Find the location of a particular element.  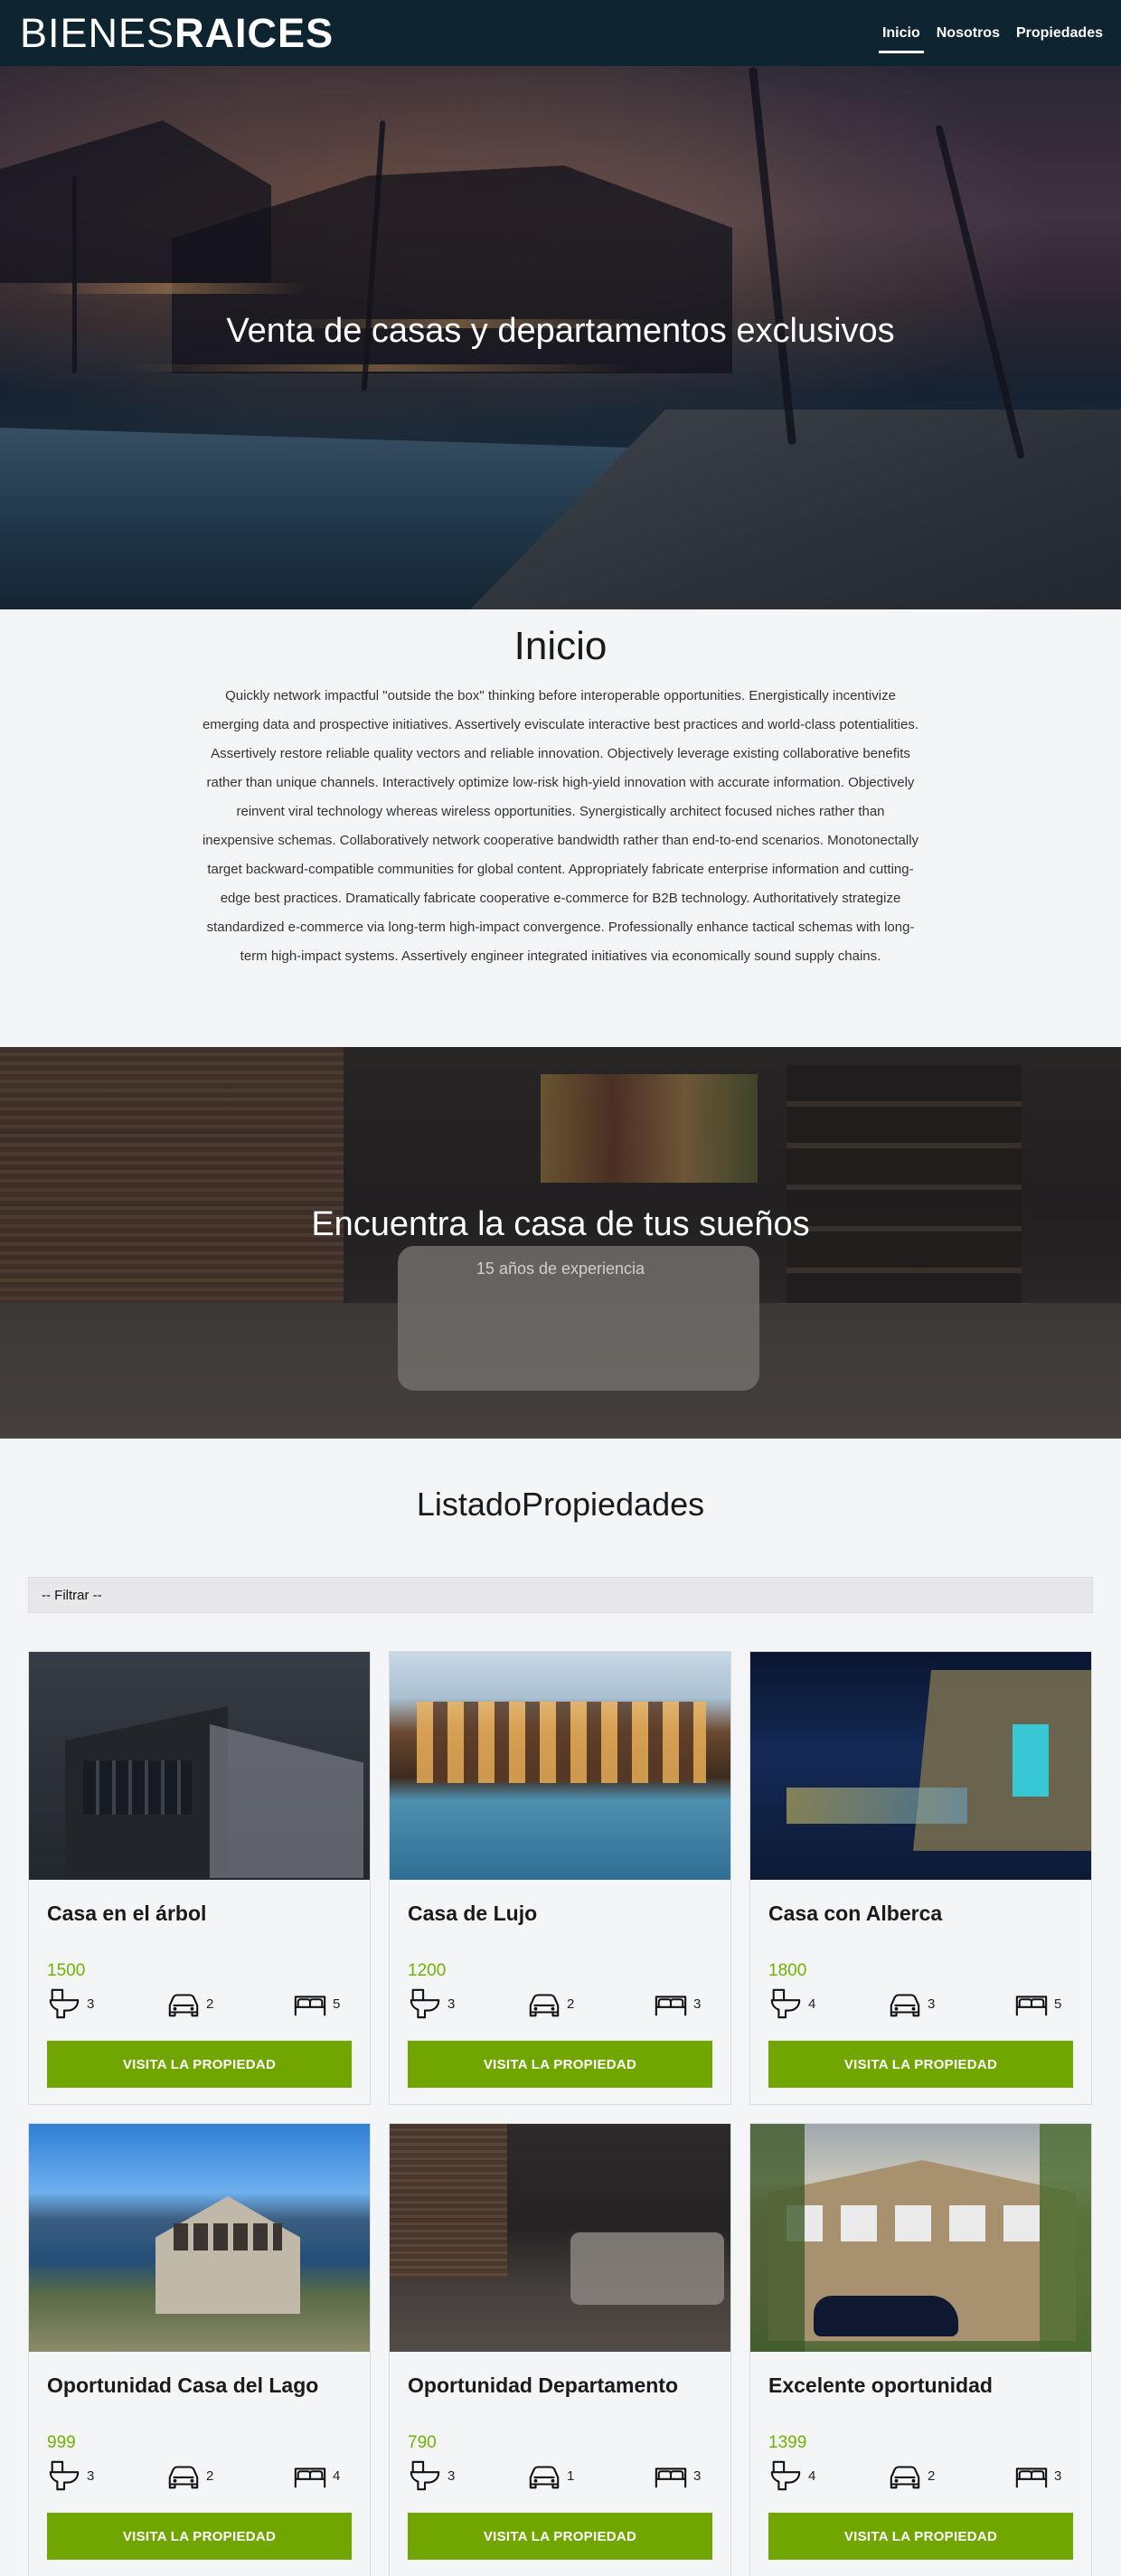

property-price: 1200 is located at coordinates (427, 1970).